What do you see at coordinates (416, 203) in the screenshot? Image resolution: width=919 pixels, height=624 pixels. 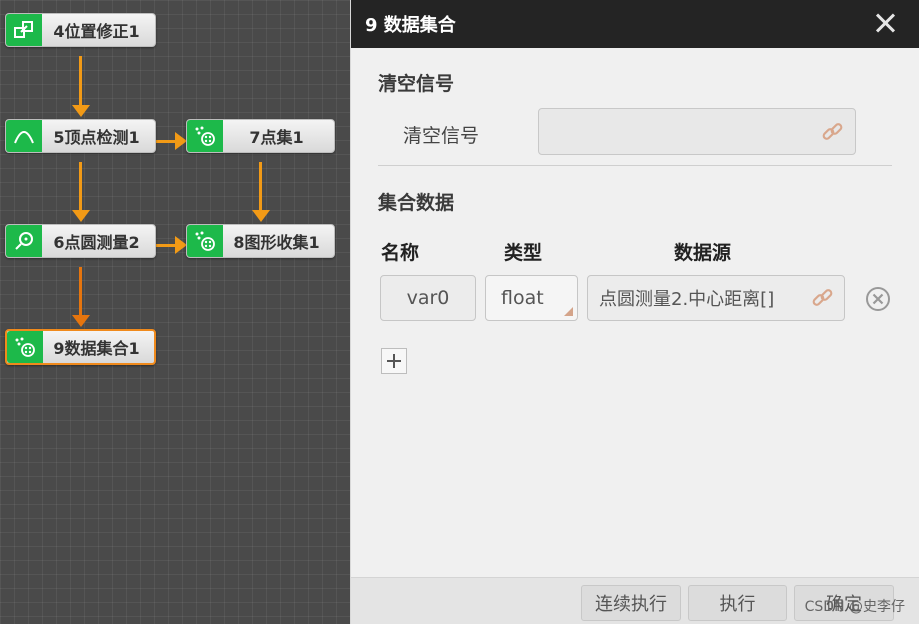 I see `collect-data-section-title: 集合数据` at bounding box center [416, 203].